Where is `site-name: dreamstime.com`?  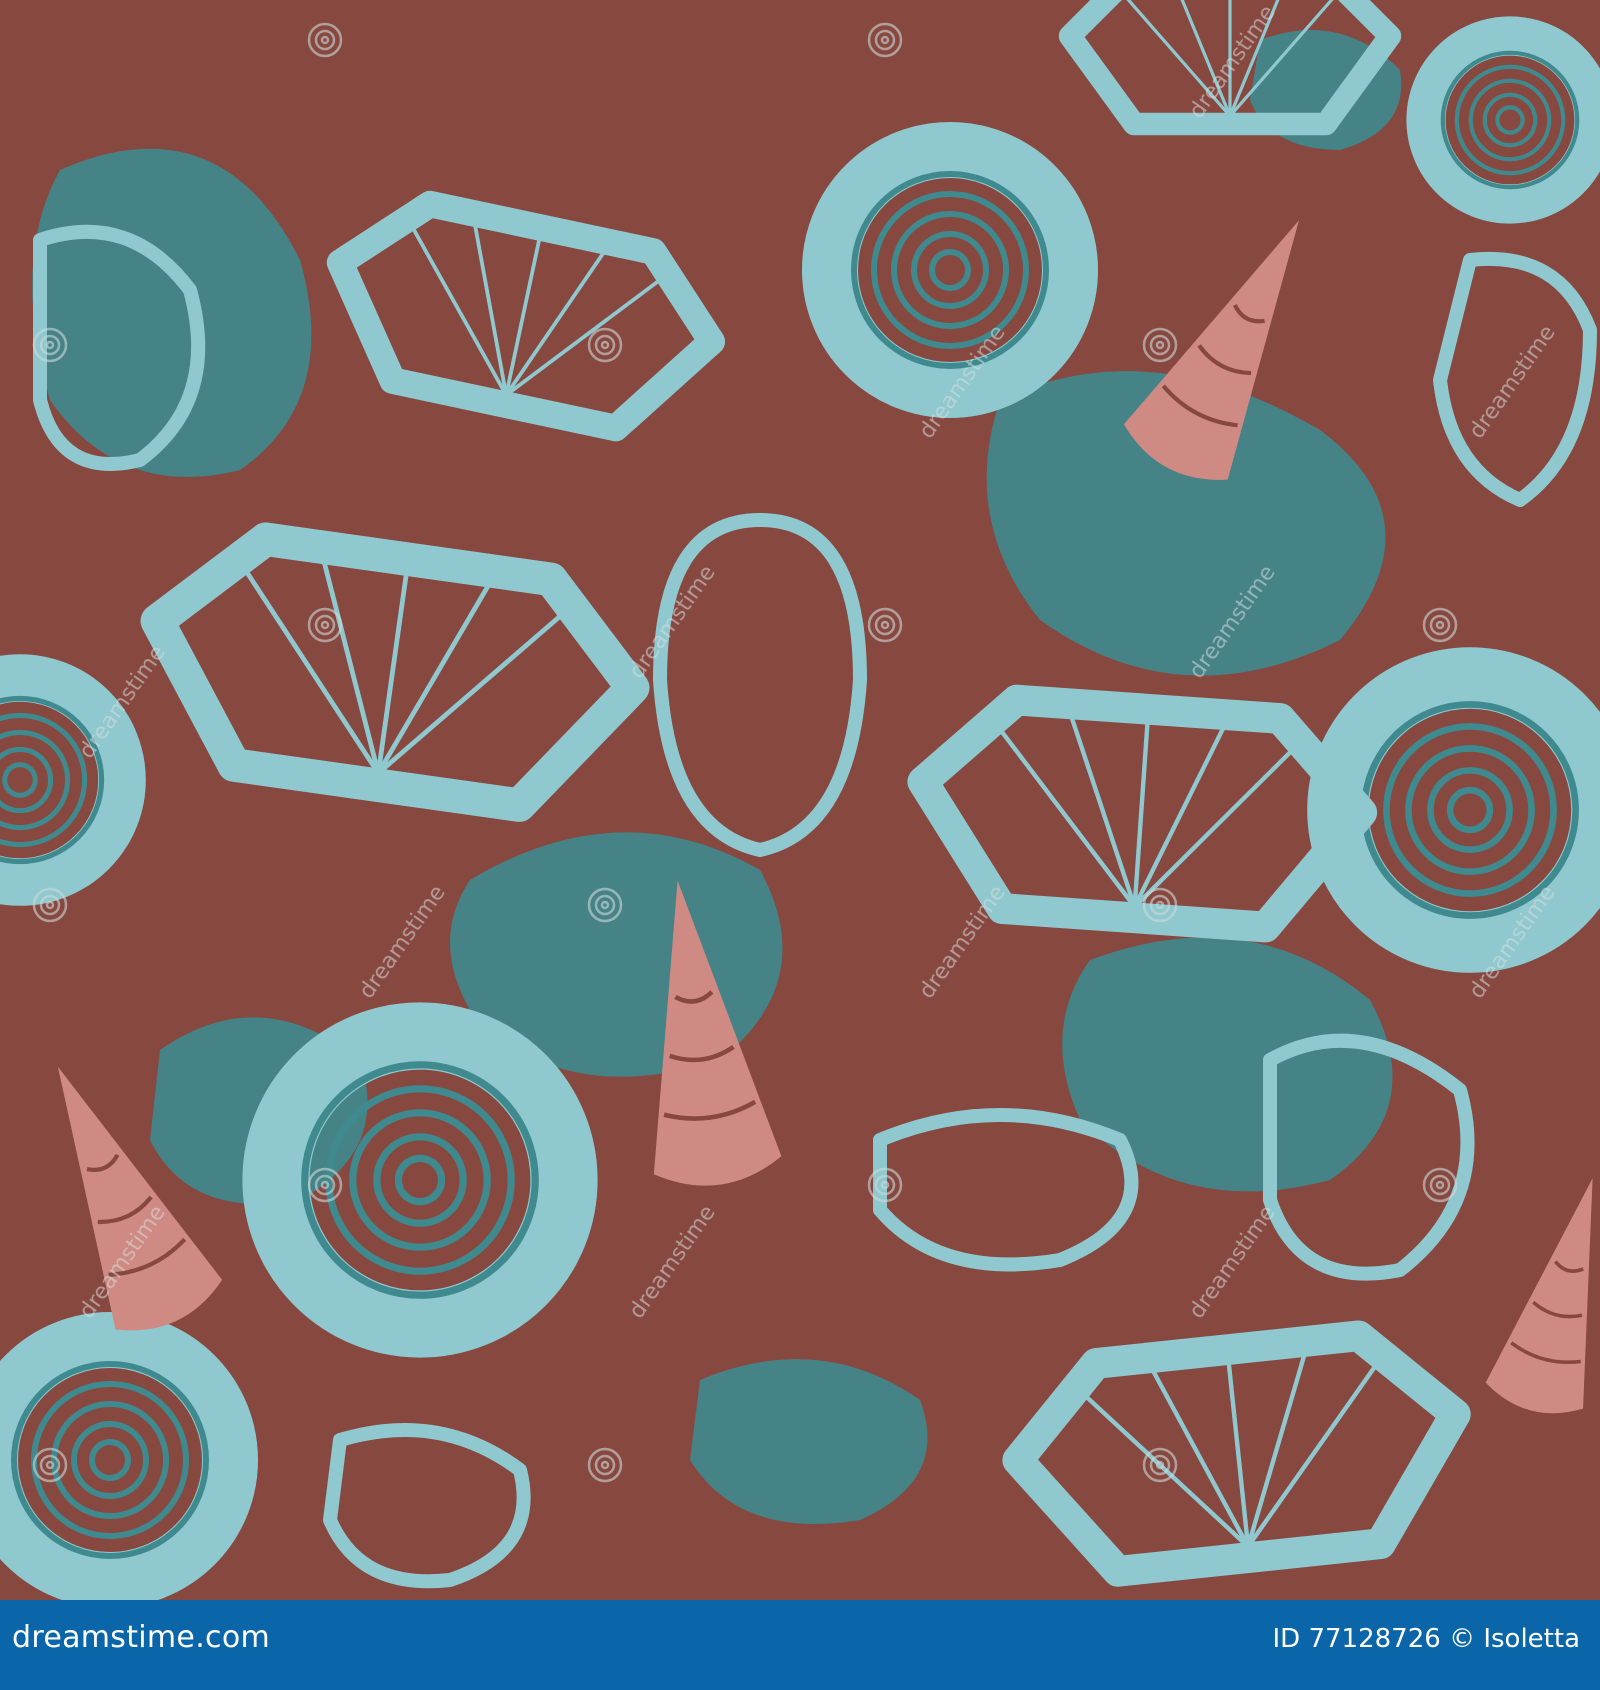 site-name: dreamstime.com is located at coordinates (141, 1637).